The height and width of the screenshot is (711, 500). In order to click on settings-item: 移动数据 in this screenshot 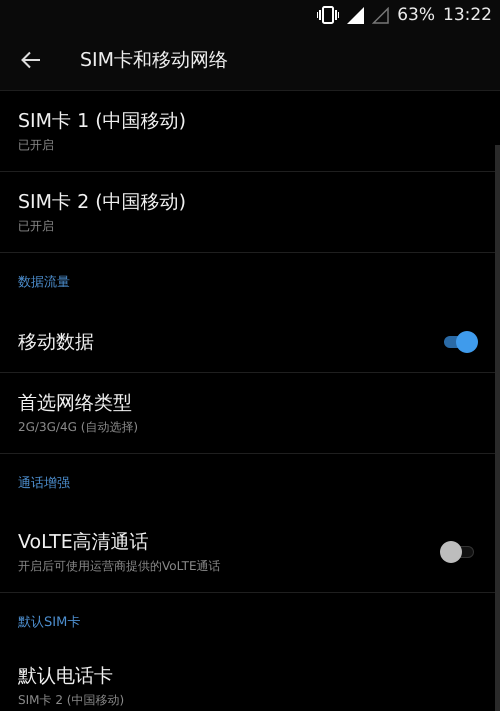, I will do `click(247, 342)`.